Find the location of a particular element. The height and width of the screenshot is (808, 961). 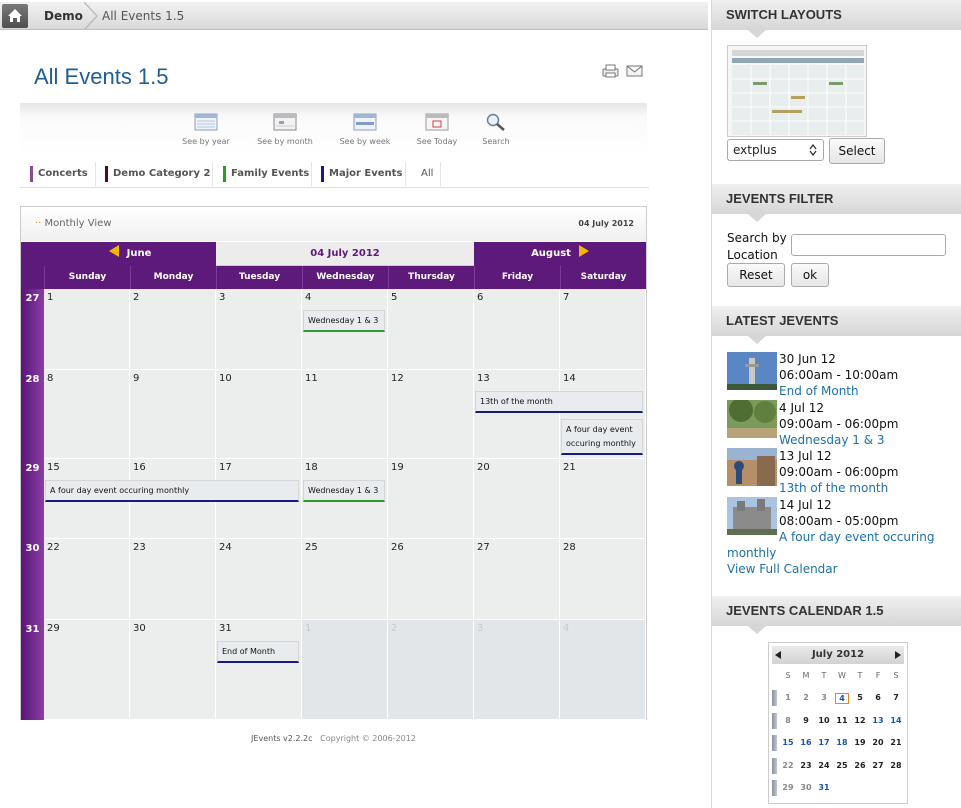

mini-day: 23 is located at coordinates (806, 765).